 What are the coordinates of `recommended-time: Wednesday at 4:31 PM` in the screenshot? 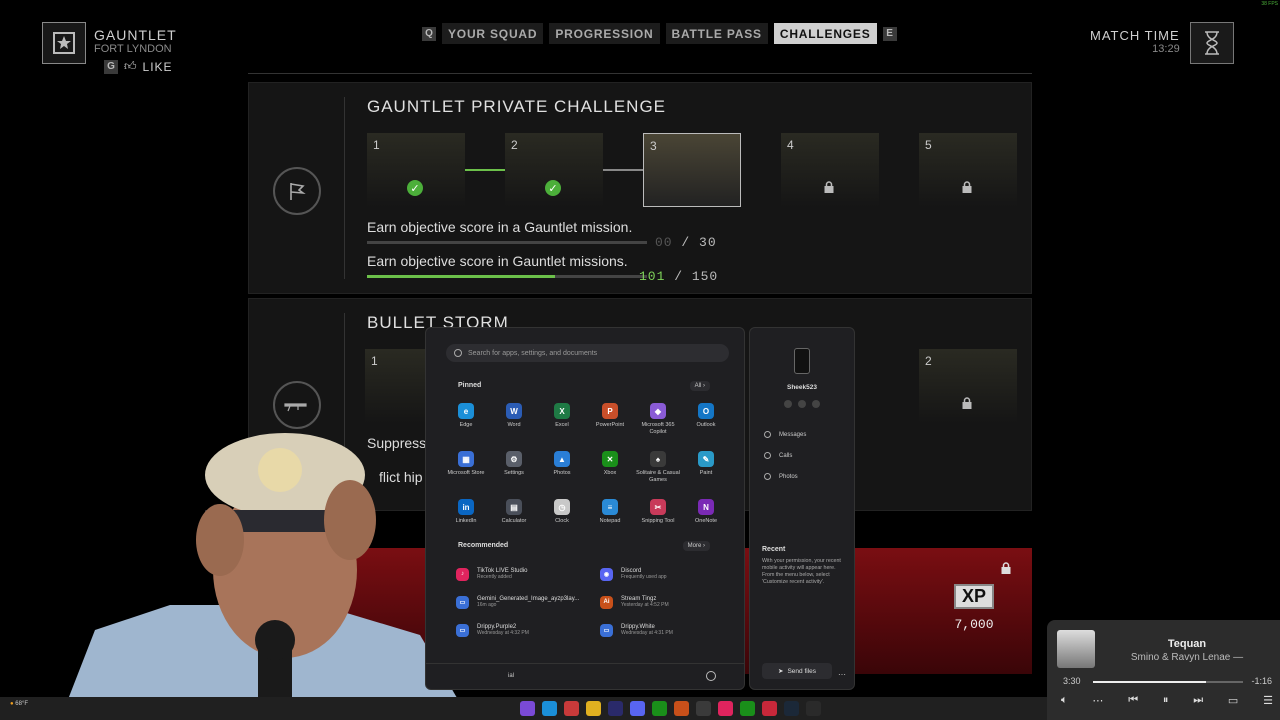 It's located at (647, 633).